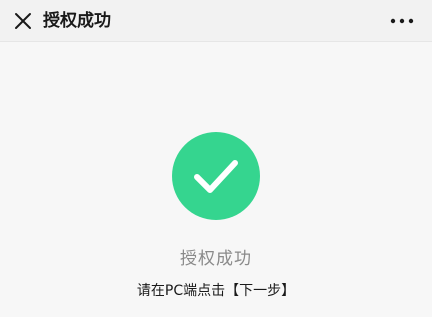  I want to click on close-icon, so click(23, 21).